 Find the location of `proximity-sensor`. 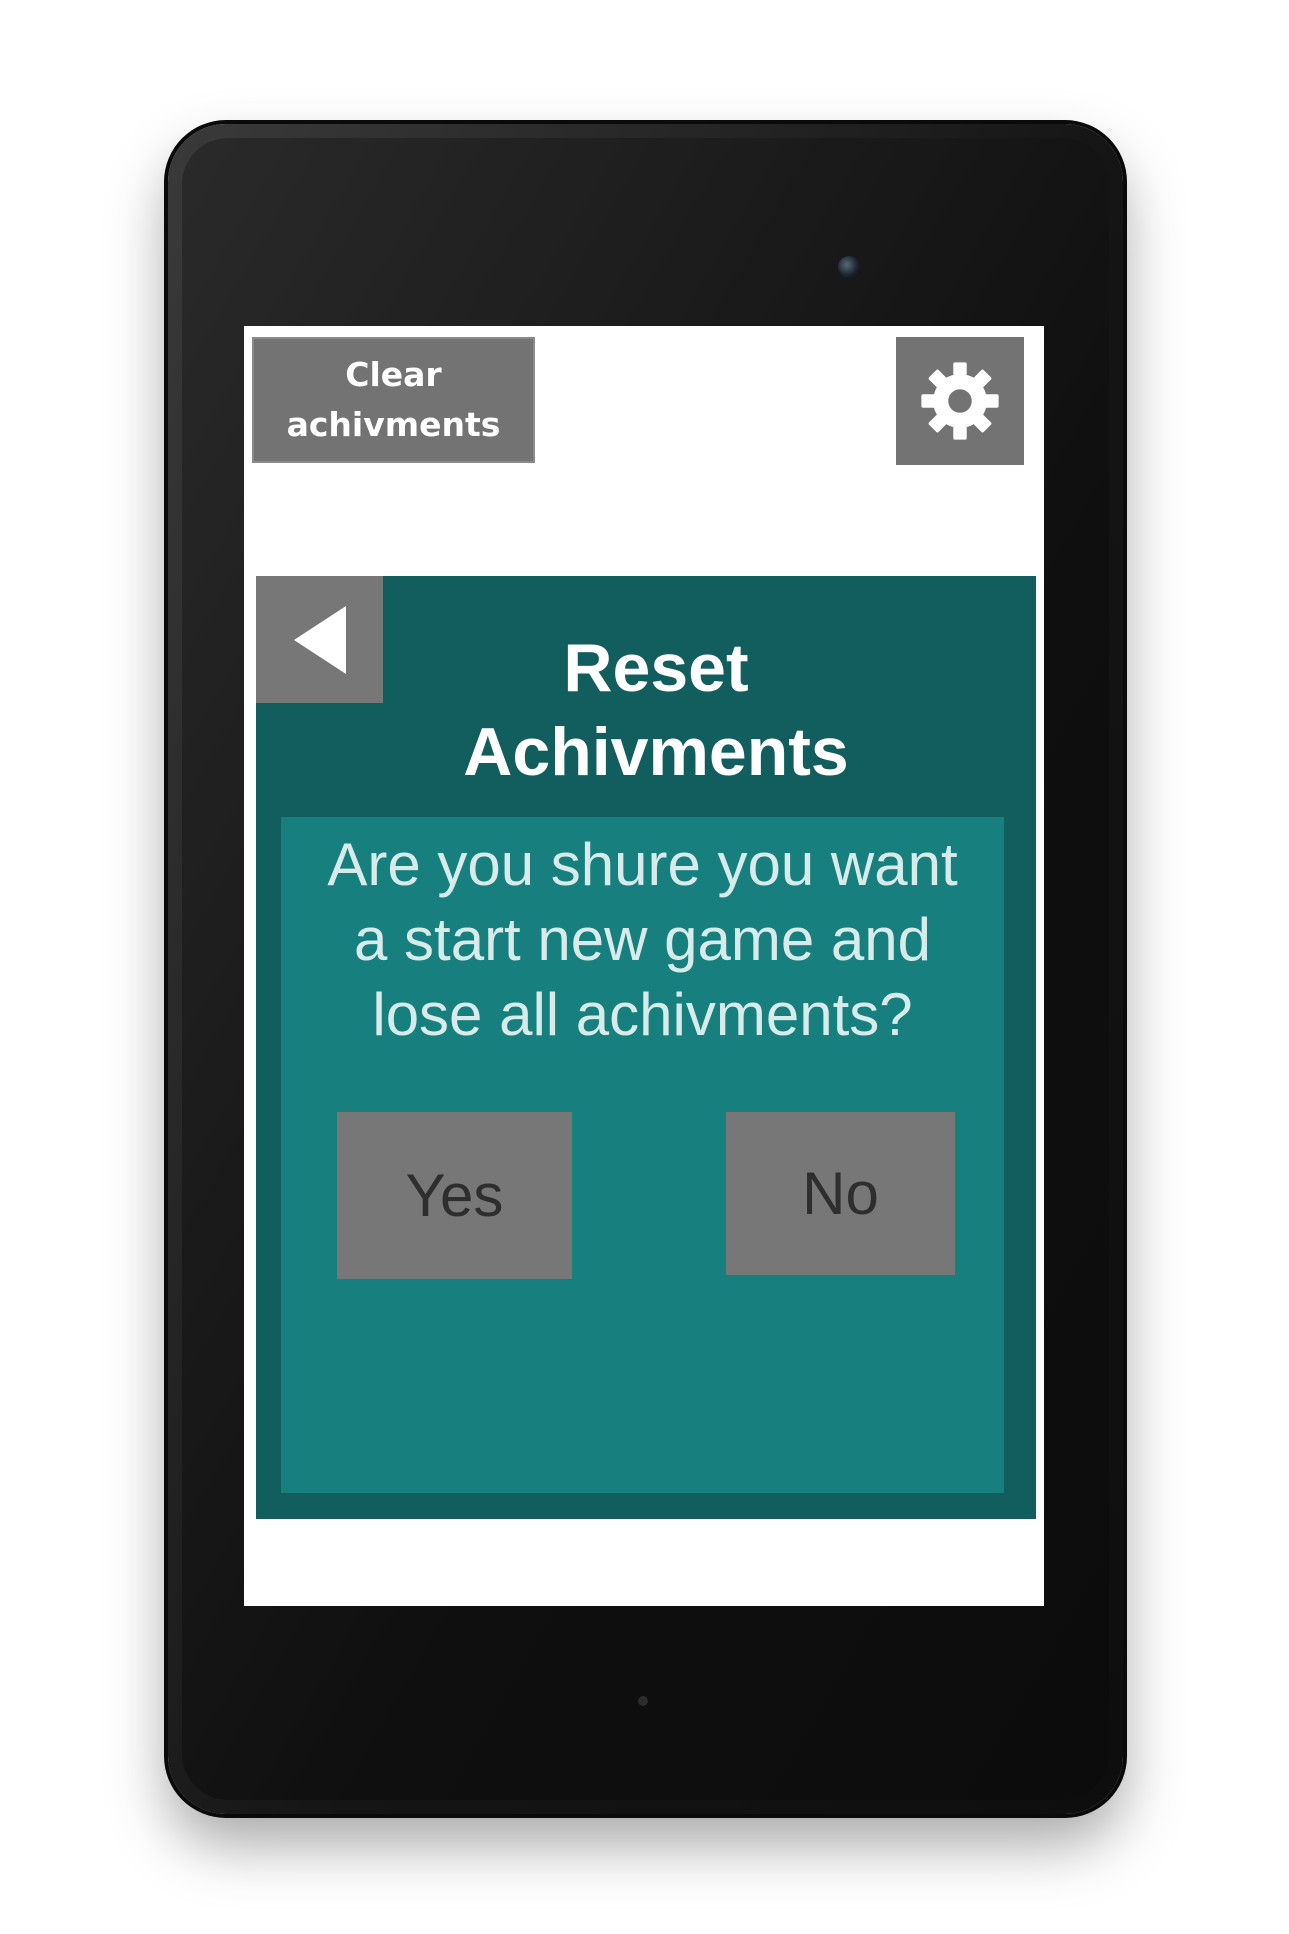

proximity-sensor is located at coordinates (643, 1701).